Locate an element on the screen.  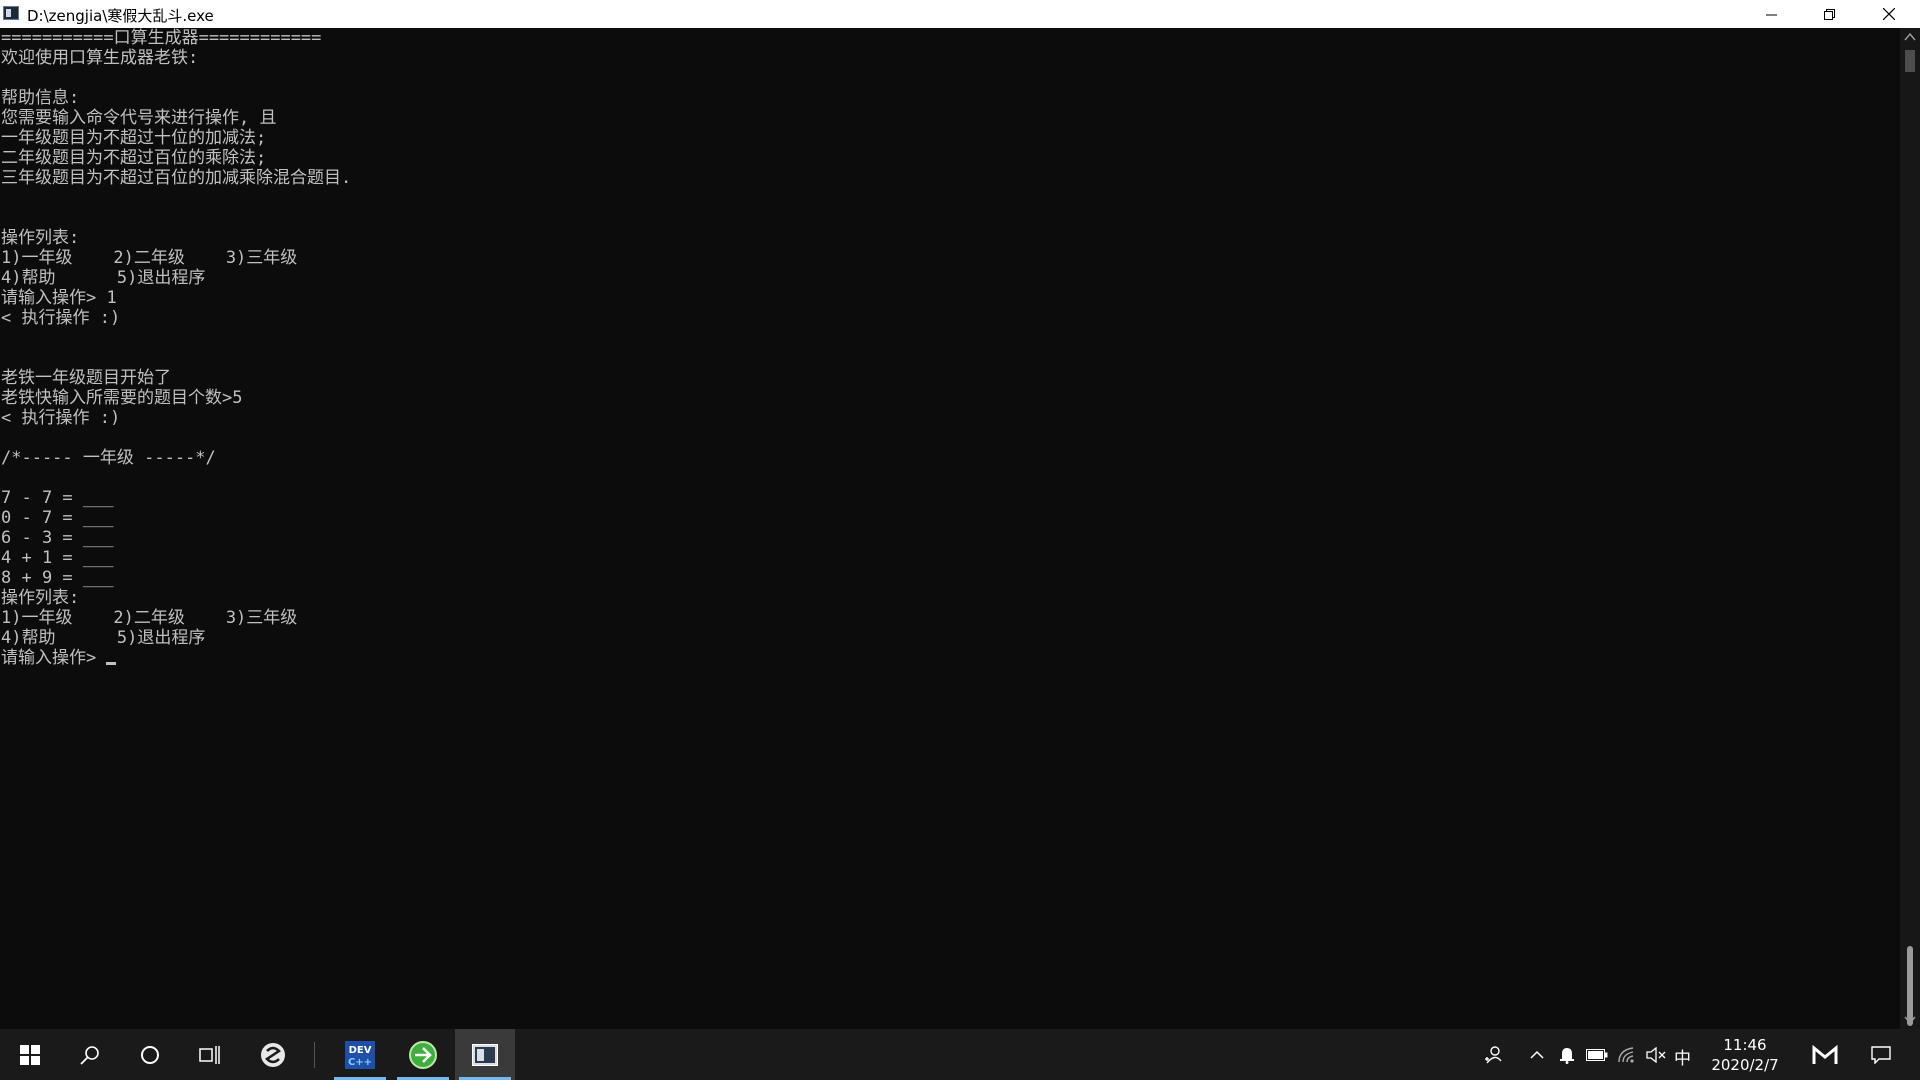
battery-icon is located at coordinates (1597, 1054).